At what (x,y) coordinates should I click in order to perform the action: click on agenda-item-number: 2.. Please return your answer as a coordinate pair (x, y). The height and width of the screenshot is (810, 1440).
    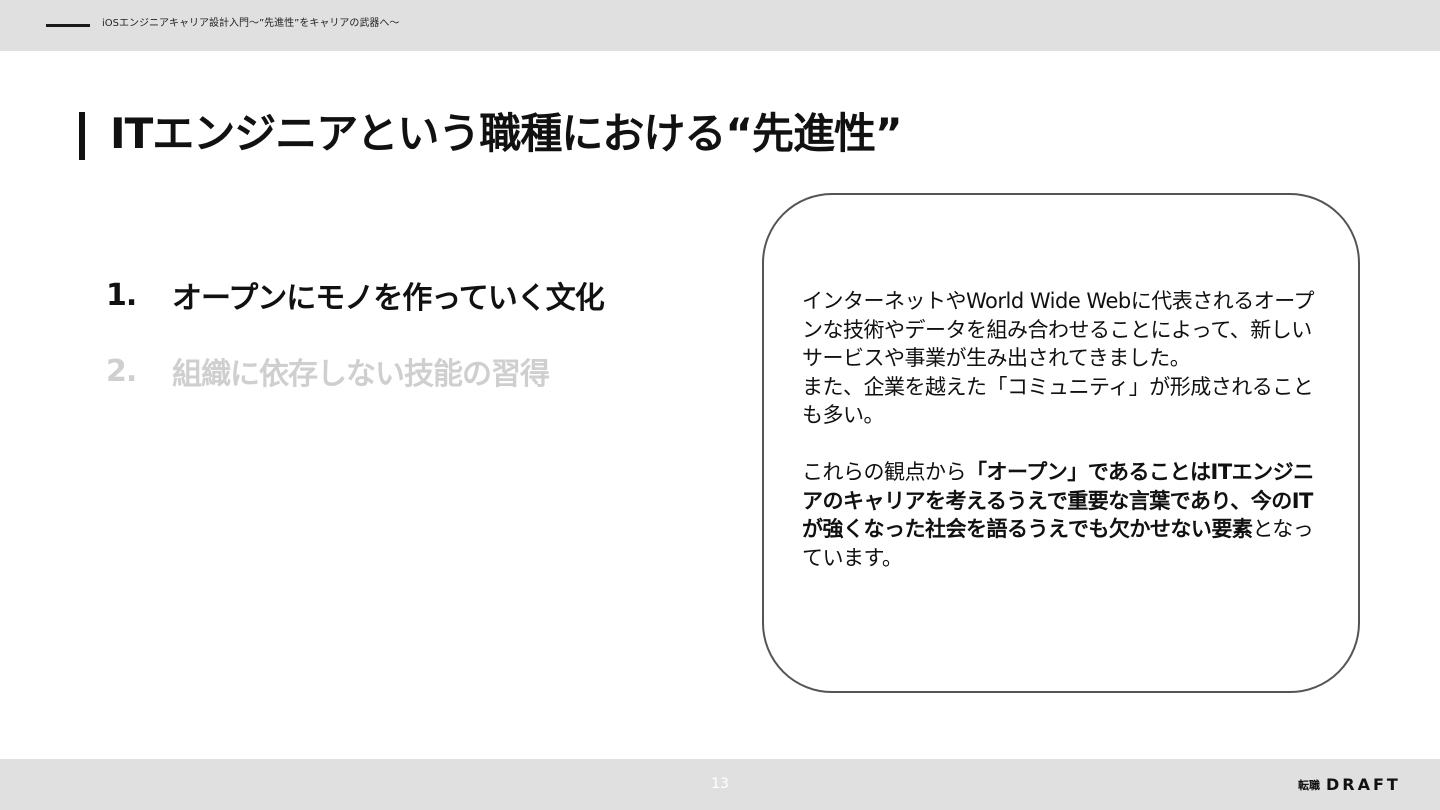
    Looking at the image, I should click on (121, 371).